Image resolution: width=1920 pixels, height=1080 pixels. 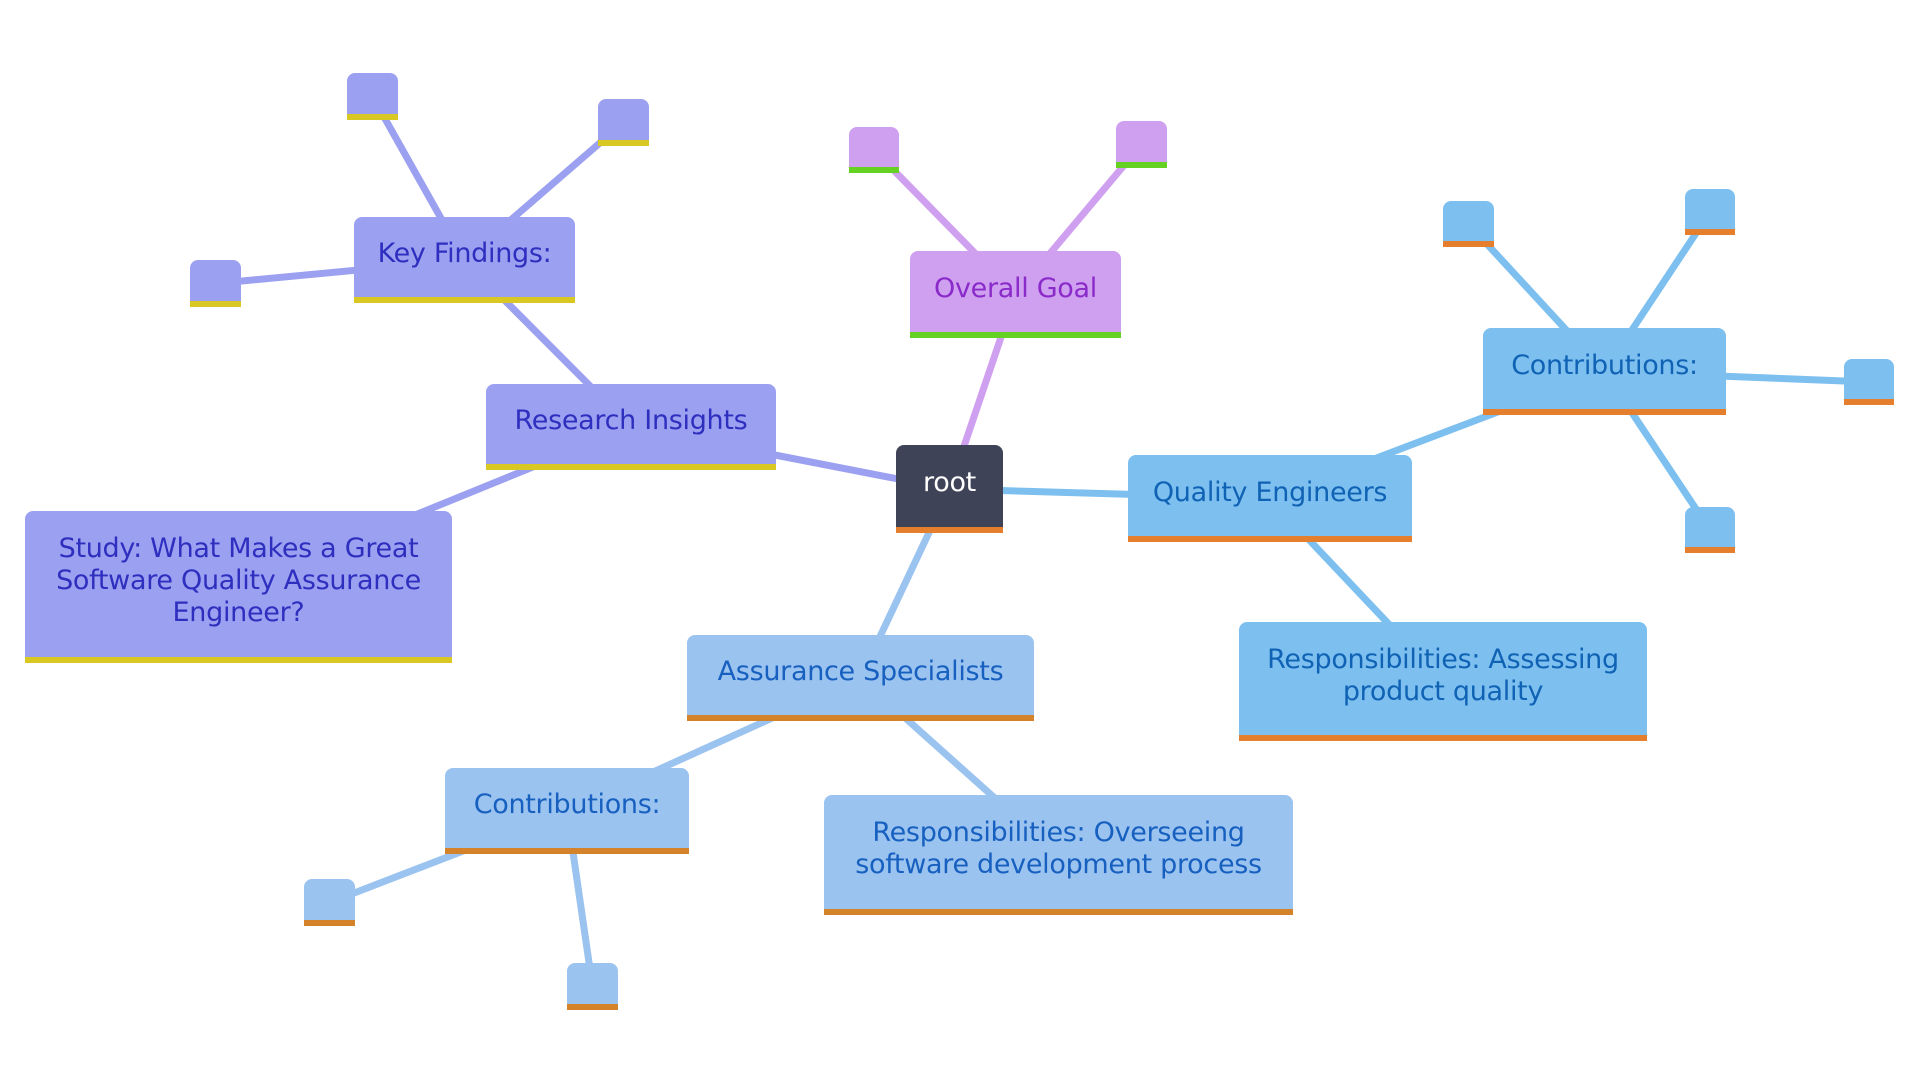 I want to click on node-as-contributions: Contributions:, so click(x=567, y=811).